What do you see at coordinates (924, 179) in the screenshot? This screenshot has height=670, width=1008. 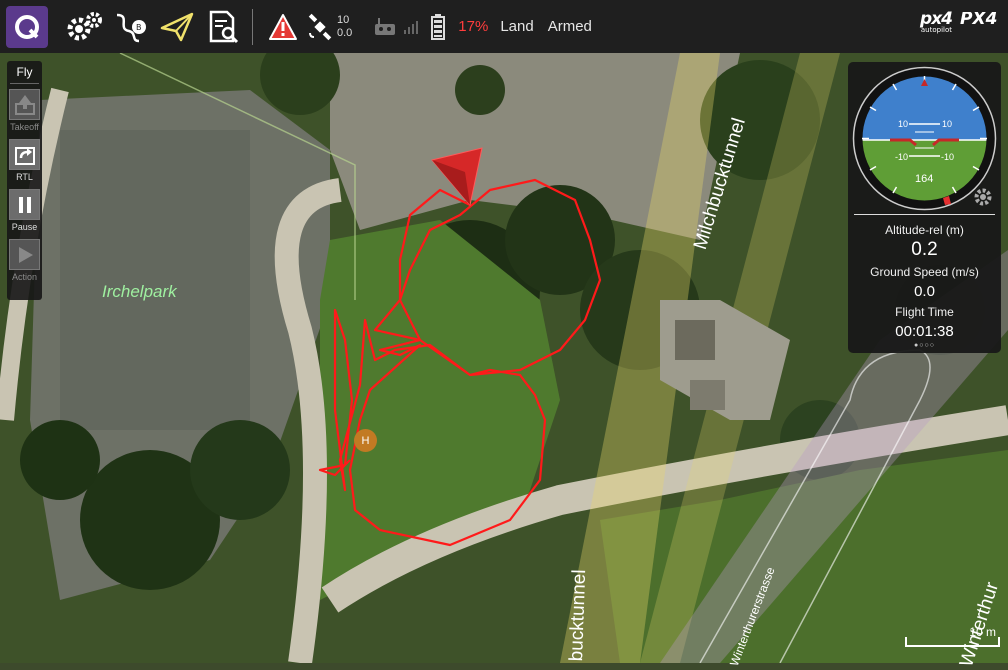 I see `heading-value: 164` at bounding box center [924, 179].